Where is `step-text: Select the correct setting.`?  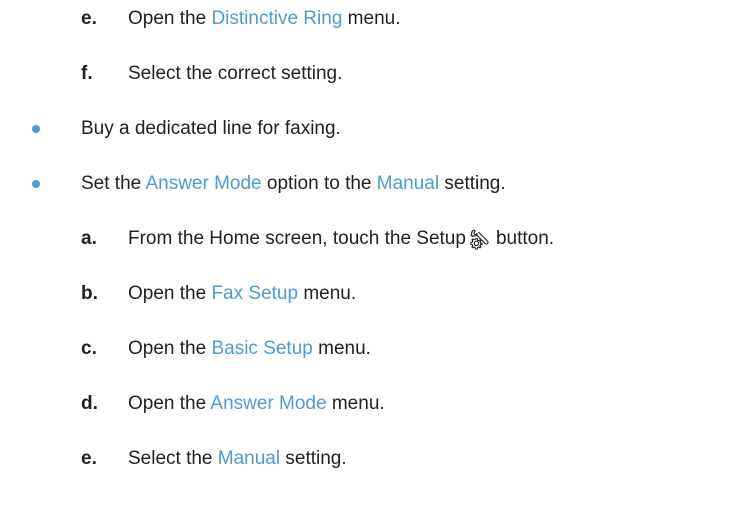 step-text: Select the correct setting. is located at coordinates (235, 73).